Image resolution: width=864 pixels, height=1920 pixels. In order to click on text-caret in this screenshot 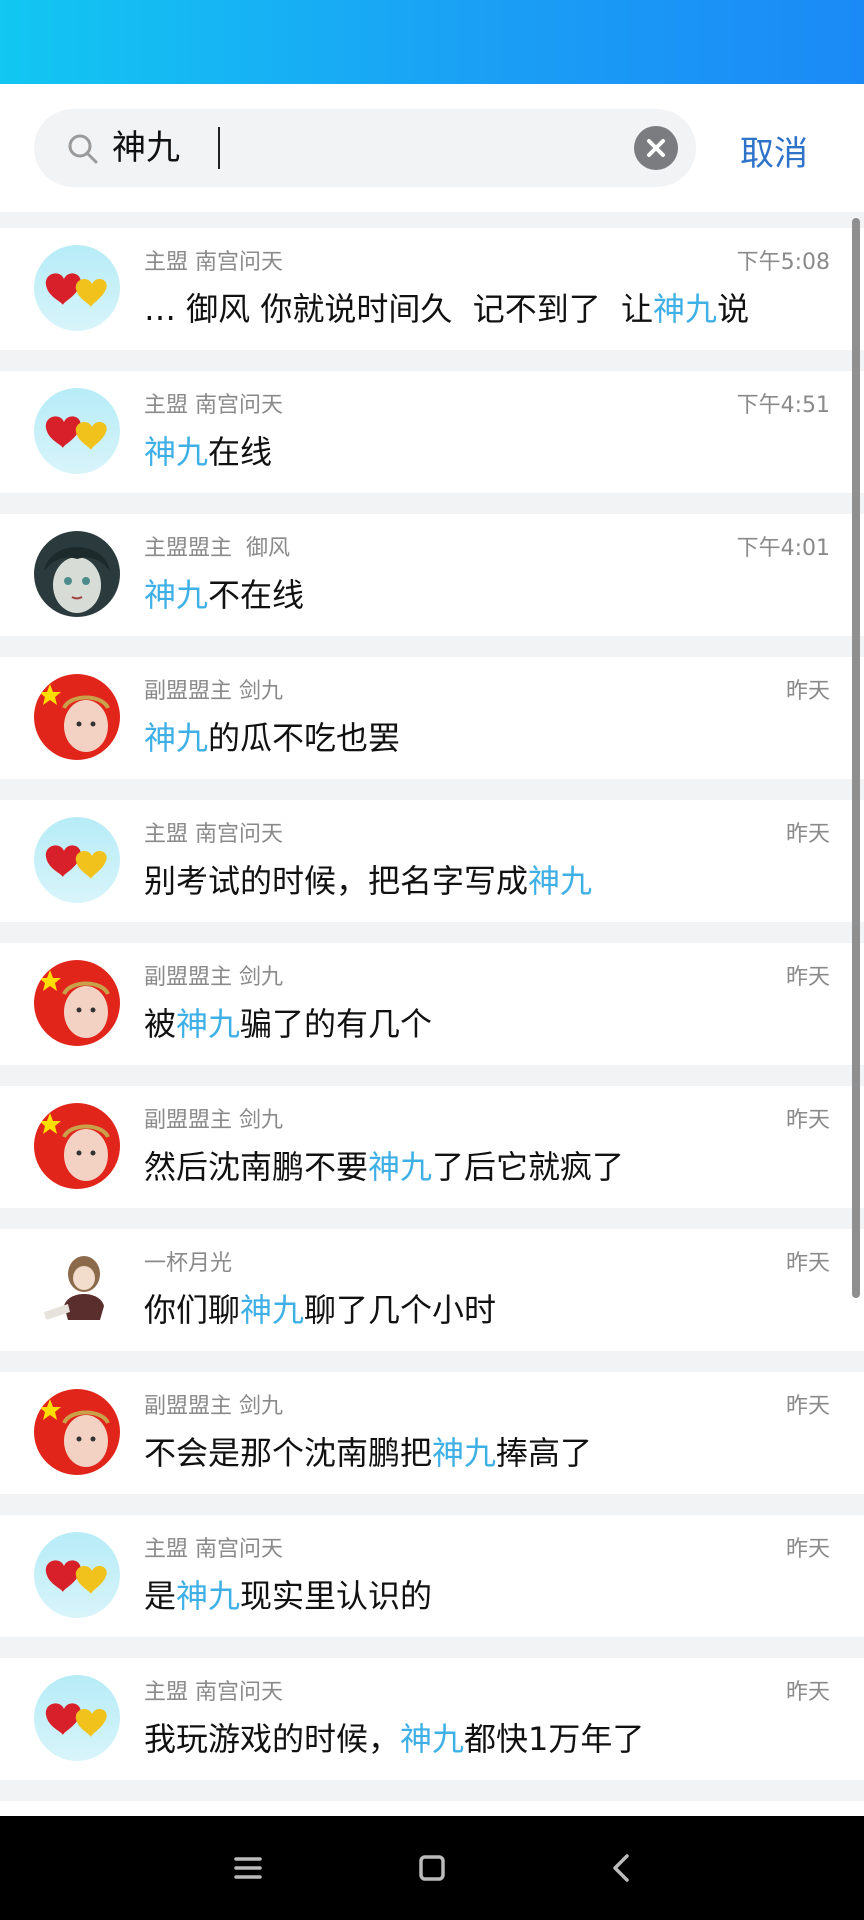, I will do `click(219, 148)`.